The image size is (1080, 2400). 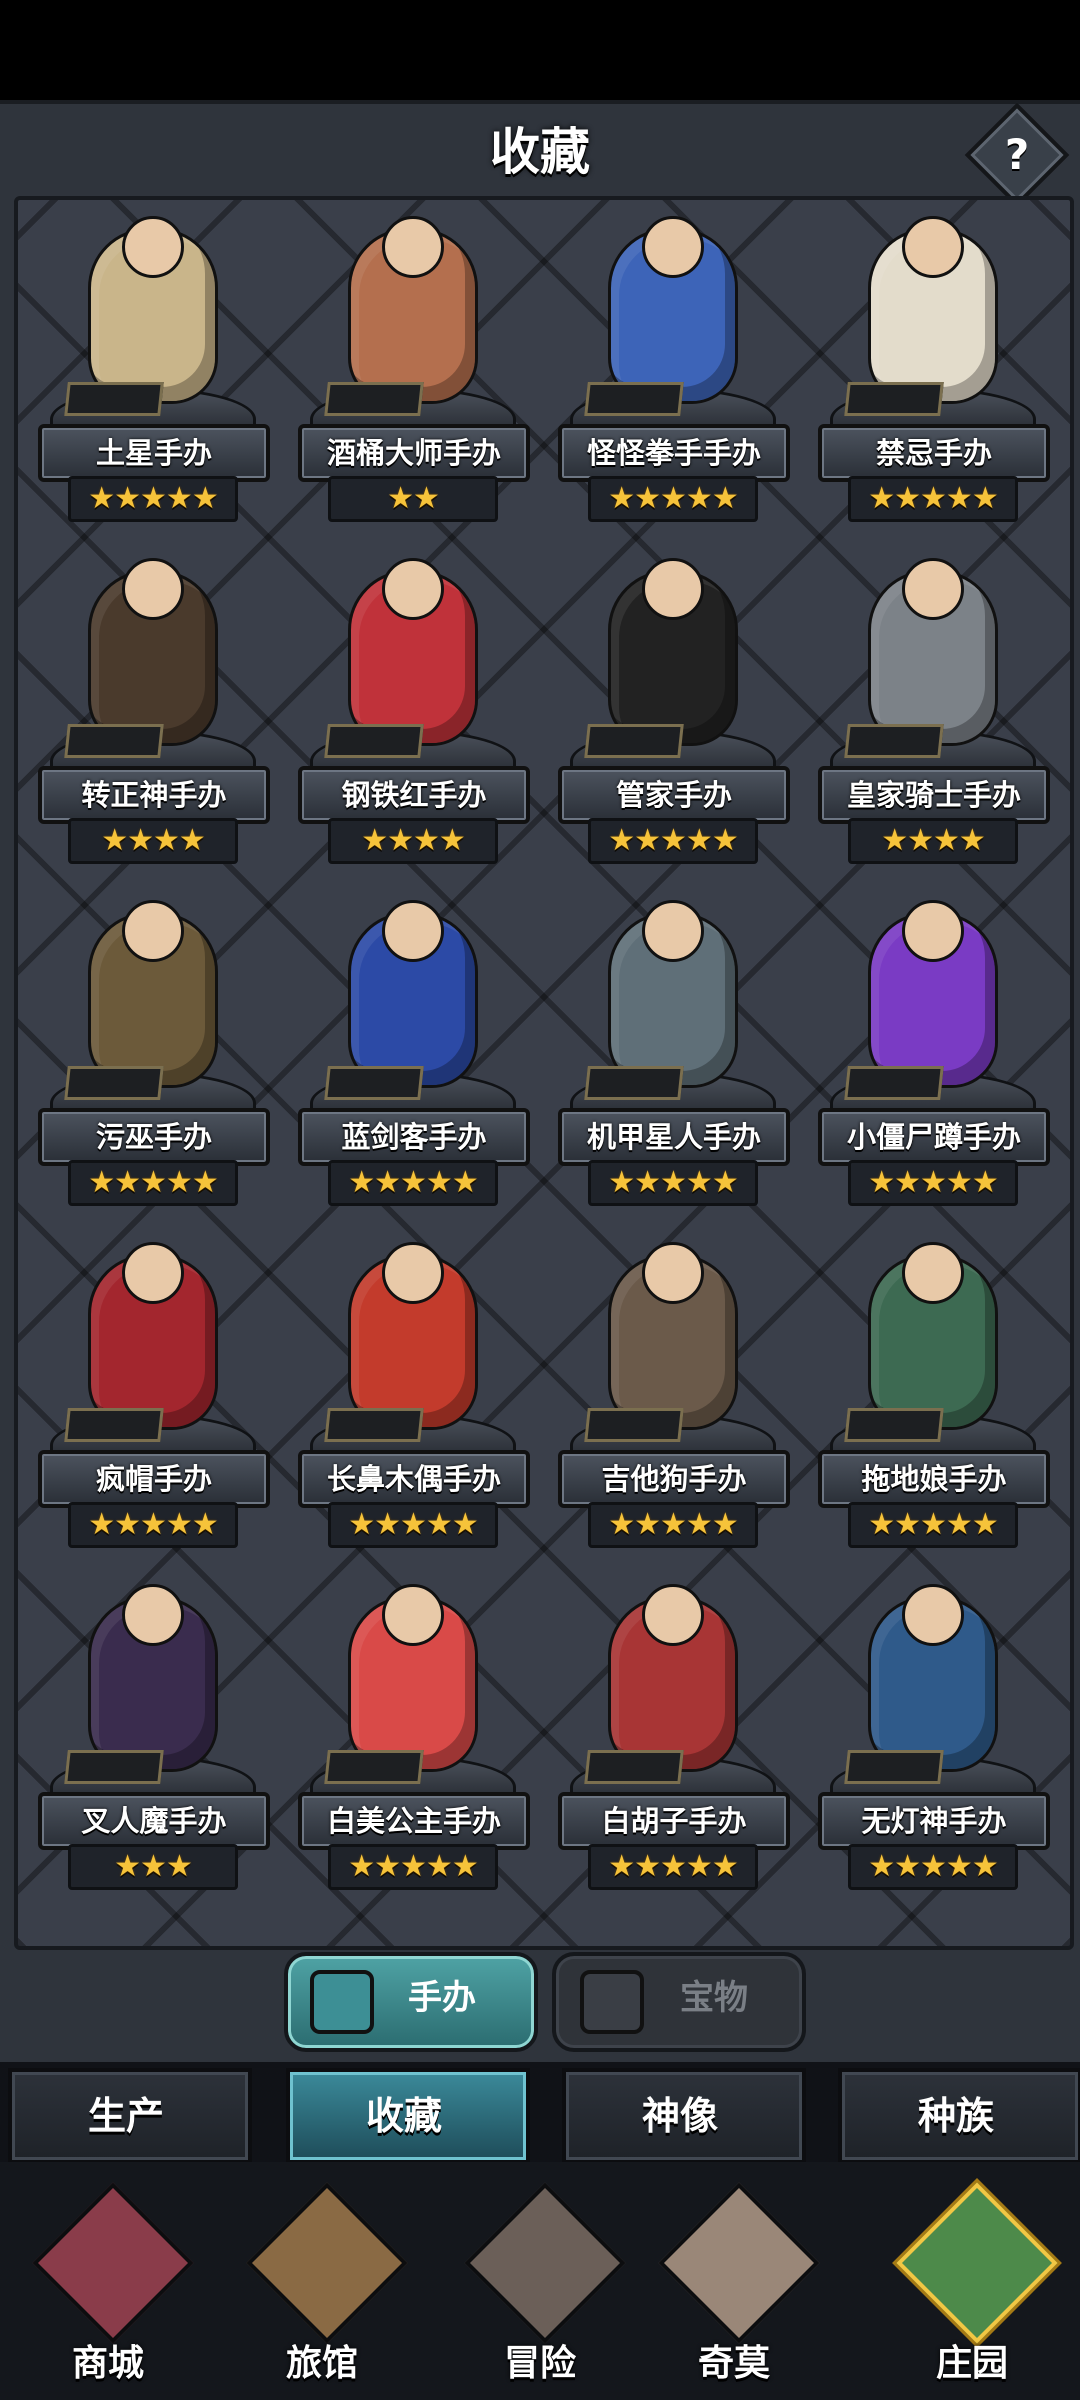 What do you see at coordinates (673, 453) in the screenshot?
I see `figure-name: 怪怪拳手手办` at bounding box center [673, 453].